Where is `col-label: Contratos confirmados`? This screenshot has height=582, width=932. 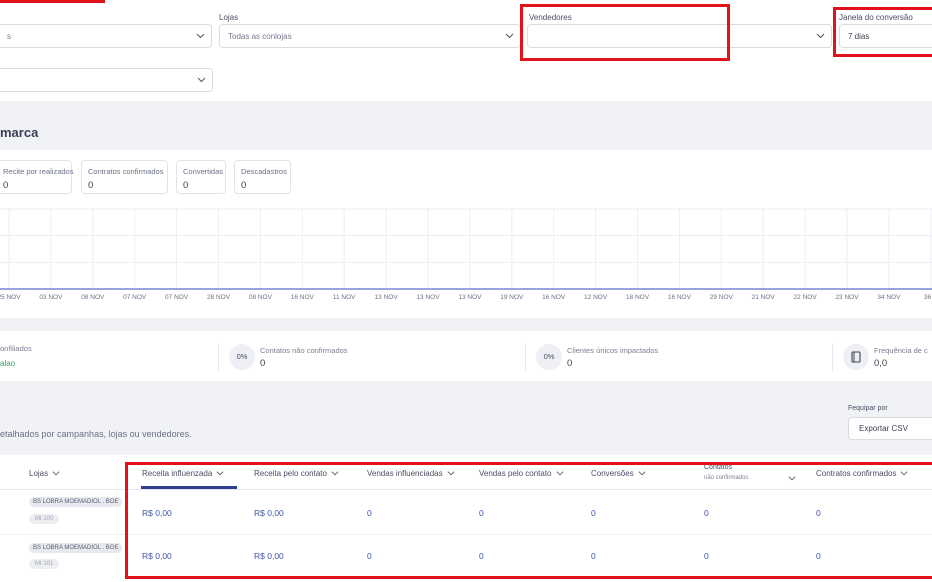 col-label: Contratos confirmados is located at coordinates (856, 474).